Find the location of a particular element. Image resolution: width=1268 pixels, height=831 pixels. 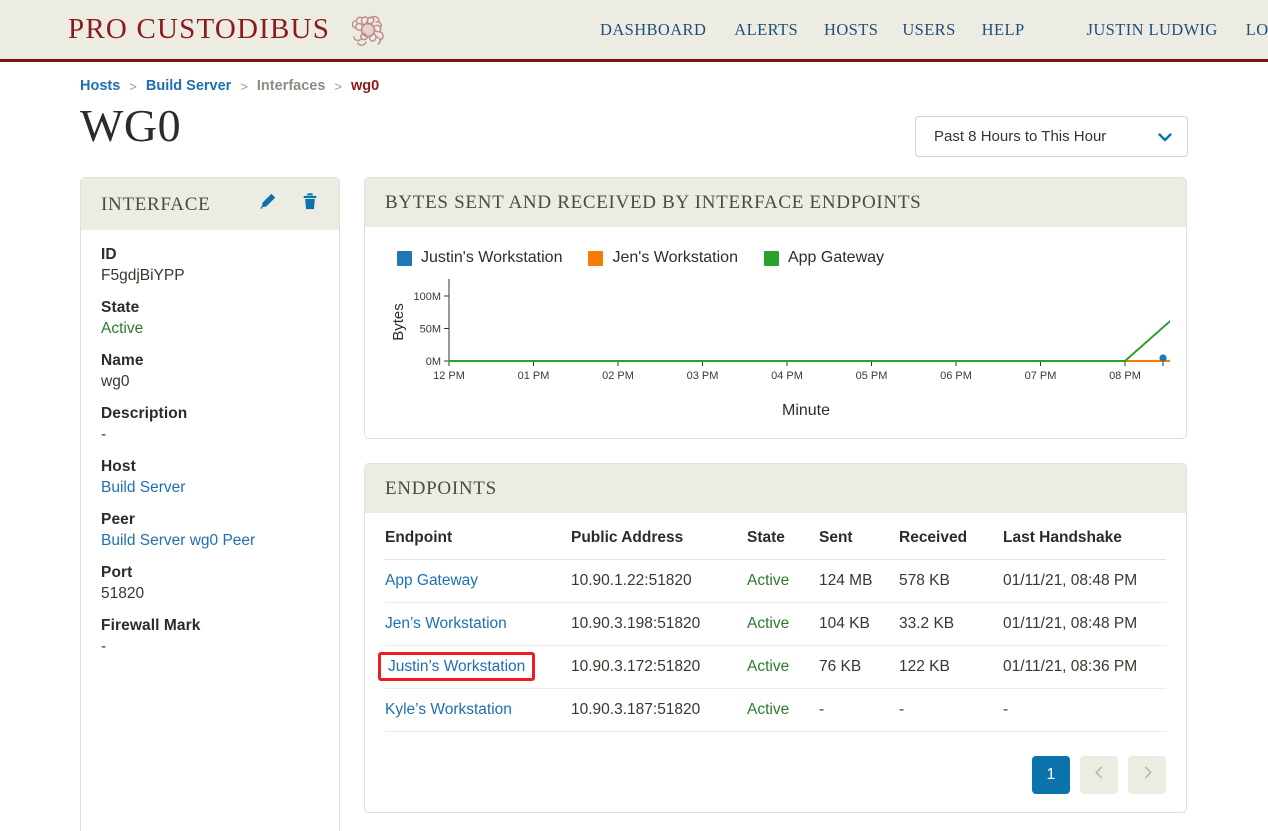

chevron-left-icon is located at coordinates (1099, 775).